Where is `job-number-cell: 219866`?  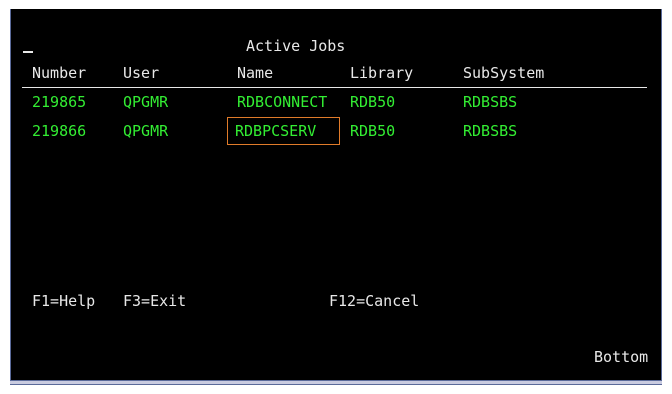 job-number-cell: 219866 is located at coordinates (59, 131).